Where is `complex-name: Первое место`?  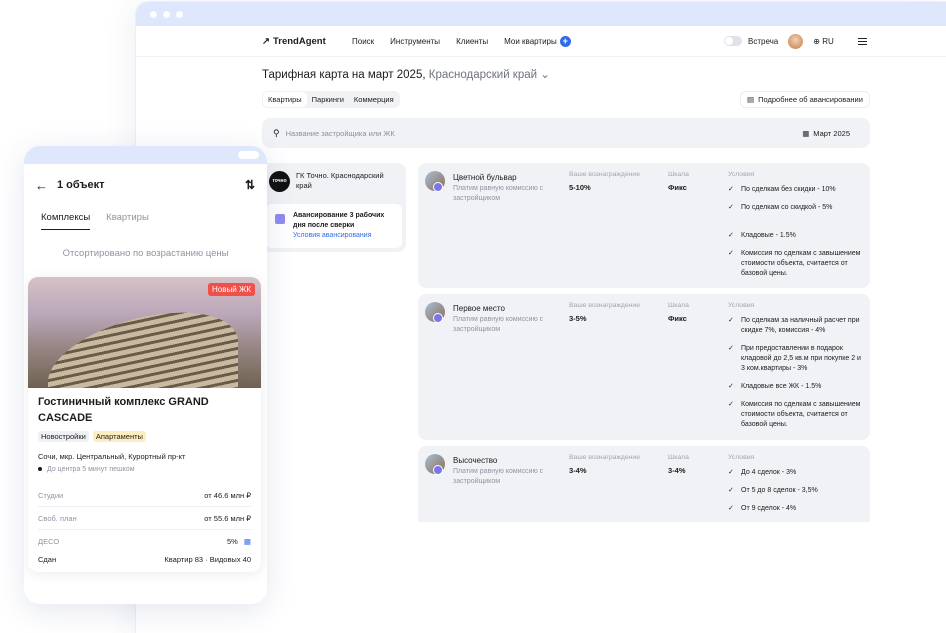
complex-name: Первое место is located at coordinates (479, 308).